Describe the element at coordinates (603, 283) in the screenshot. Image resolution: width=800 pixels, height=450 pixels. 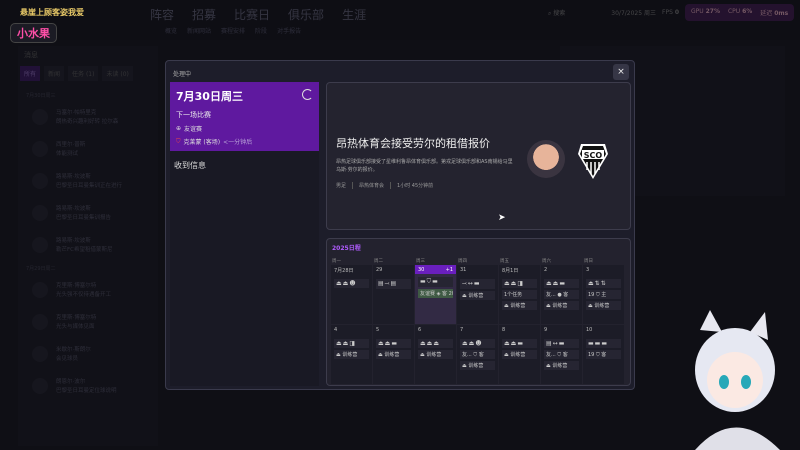
I see `activity-icons: ⏏⇅⇅` at that location.